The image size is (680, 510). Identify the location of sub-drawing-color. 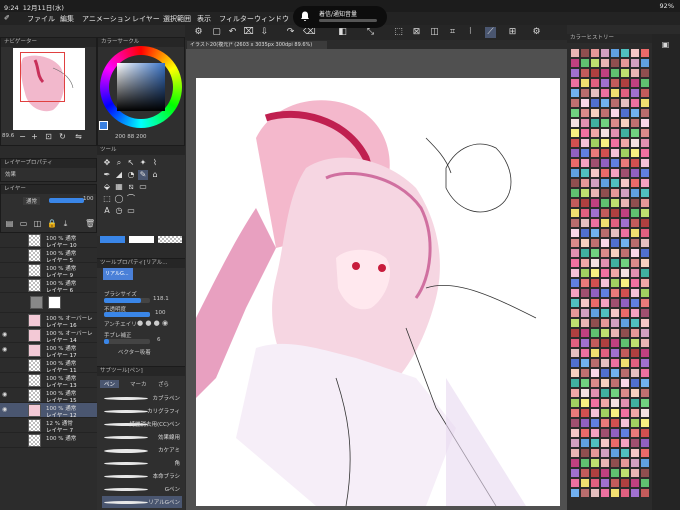
(141, 239).